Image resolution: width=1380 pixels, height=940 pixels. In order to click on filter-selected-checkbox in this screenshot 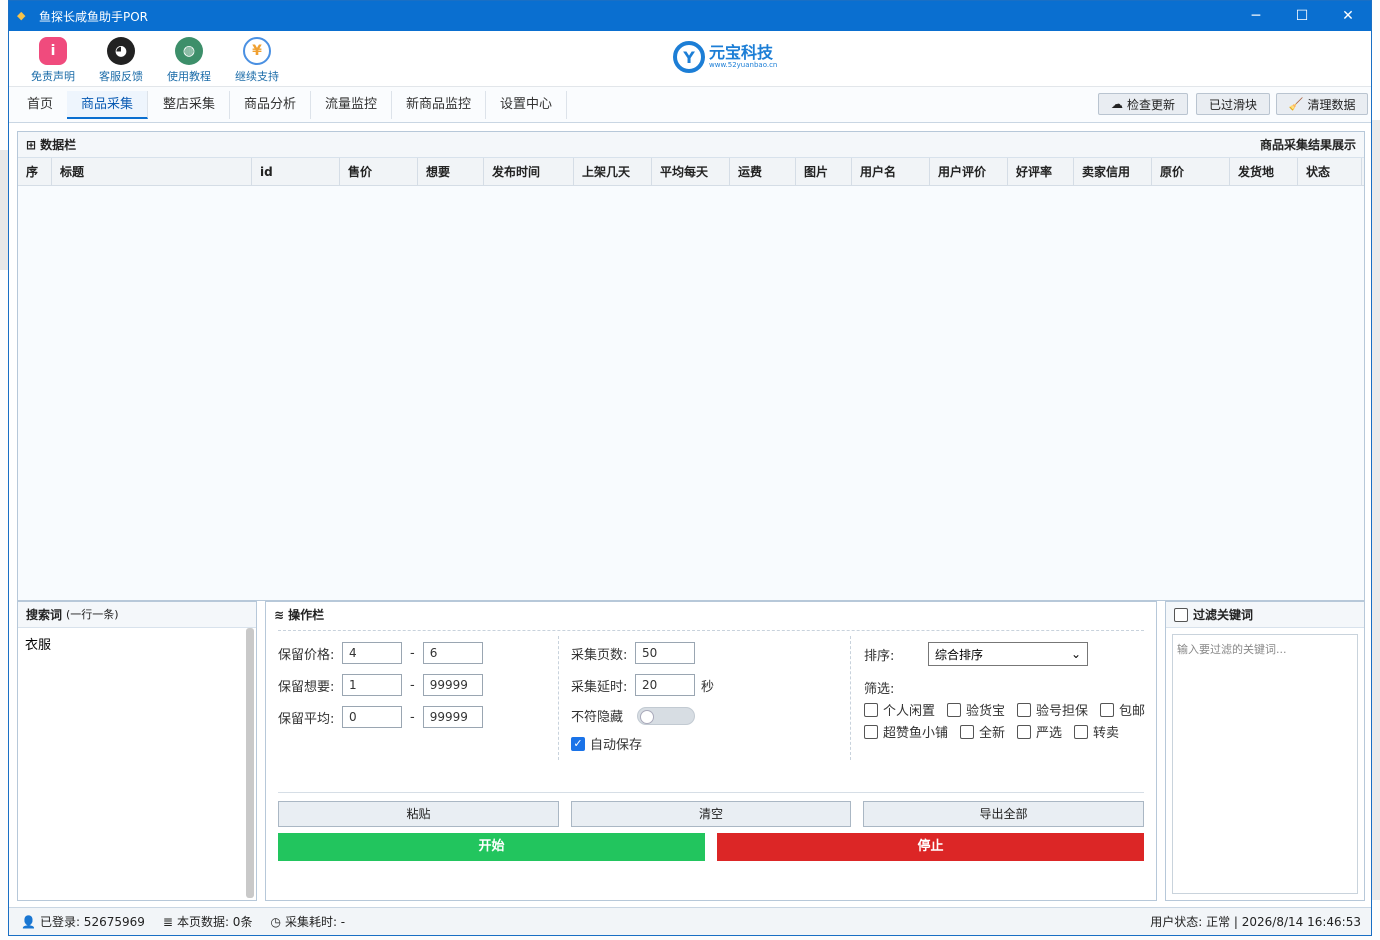, I will do `click(1024, 731)`.